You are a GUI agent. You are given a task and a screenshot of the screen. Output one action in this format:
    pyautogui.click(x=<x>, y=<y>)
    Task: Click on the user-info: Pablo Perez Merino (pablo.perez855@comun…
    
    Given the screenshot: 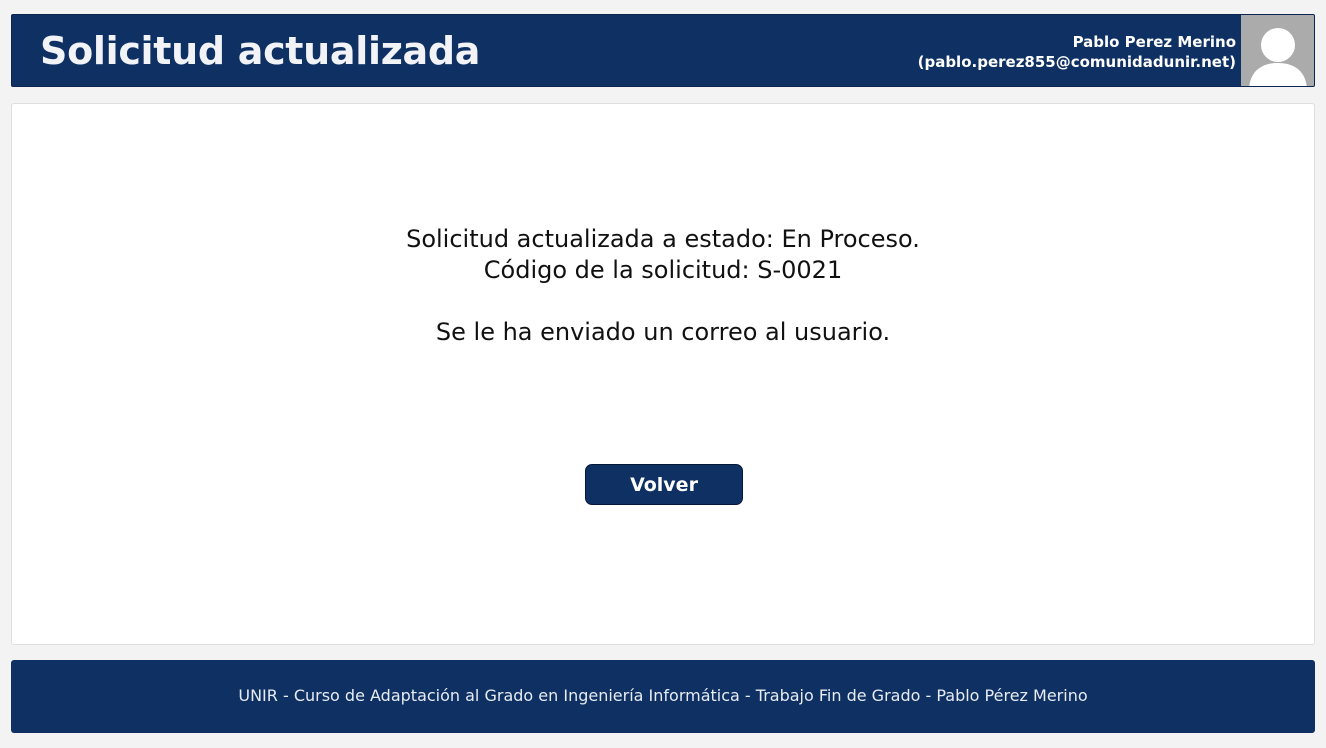 What is the action you would take?
    pyautogui.click(x=1077, y=52)
    